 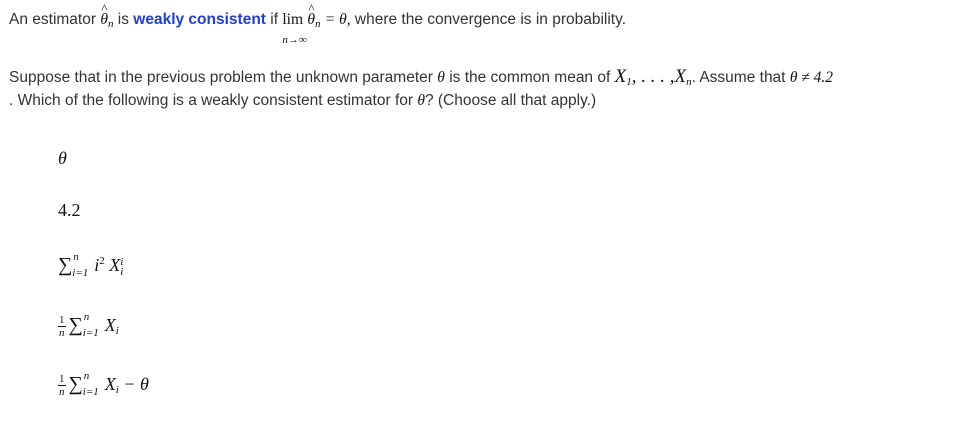 What do you see at coordinates (337, 19) in the screenshot?
I see `equals-theta: = θ,` at bounding box center [337, 19].